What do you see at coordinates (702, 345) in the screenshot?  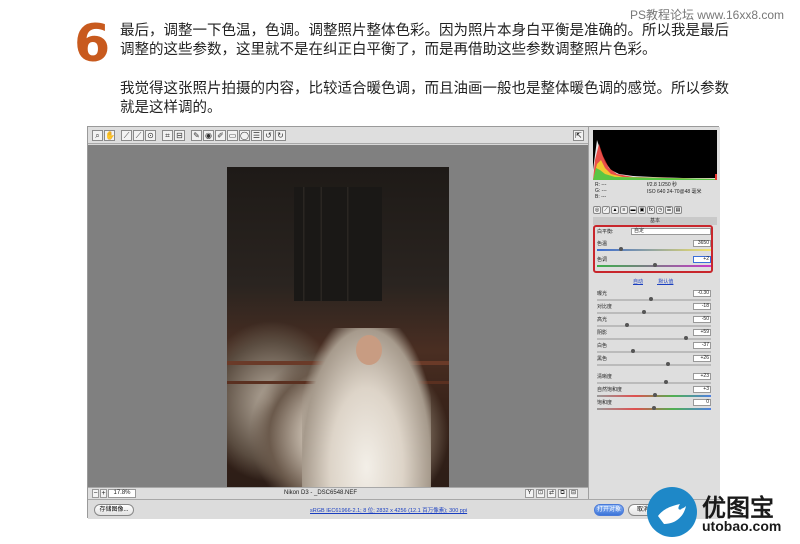 I see `slider-value: -37` at bounding box center [702, 345].